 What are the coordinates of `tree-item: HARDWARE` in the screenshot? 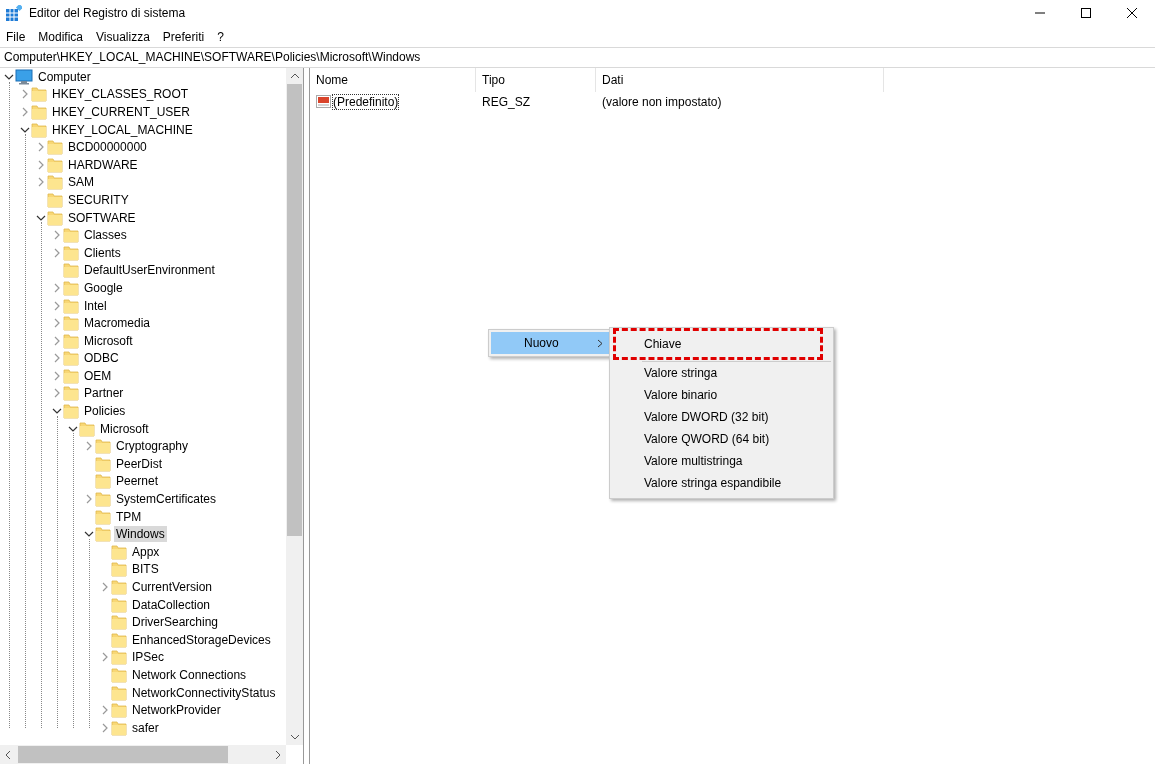 It's located at (103, 164).